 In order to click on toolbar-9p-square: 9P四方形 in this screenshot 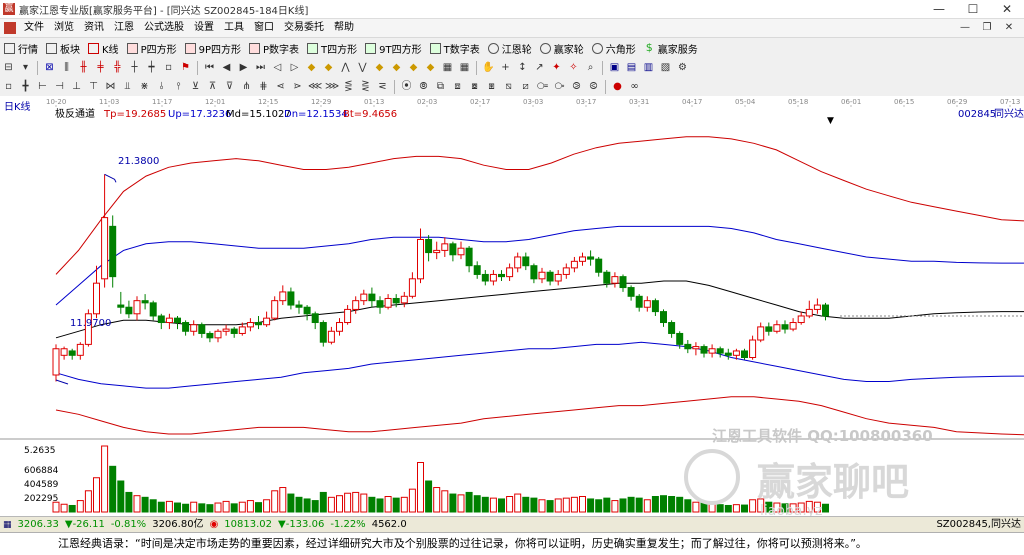, I will do `click(213, 48)`.